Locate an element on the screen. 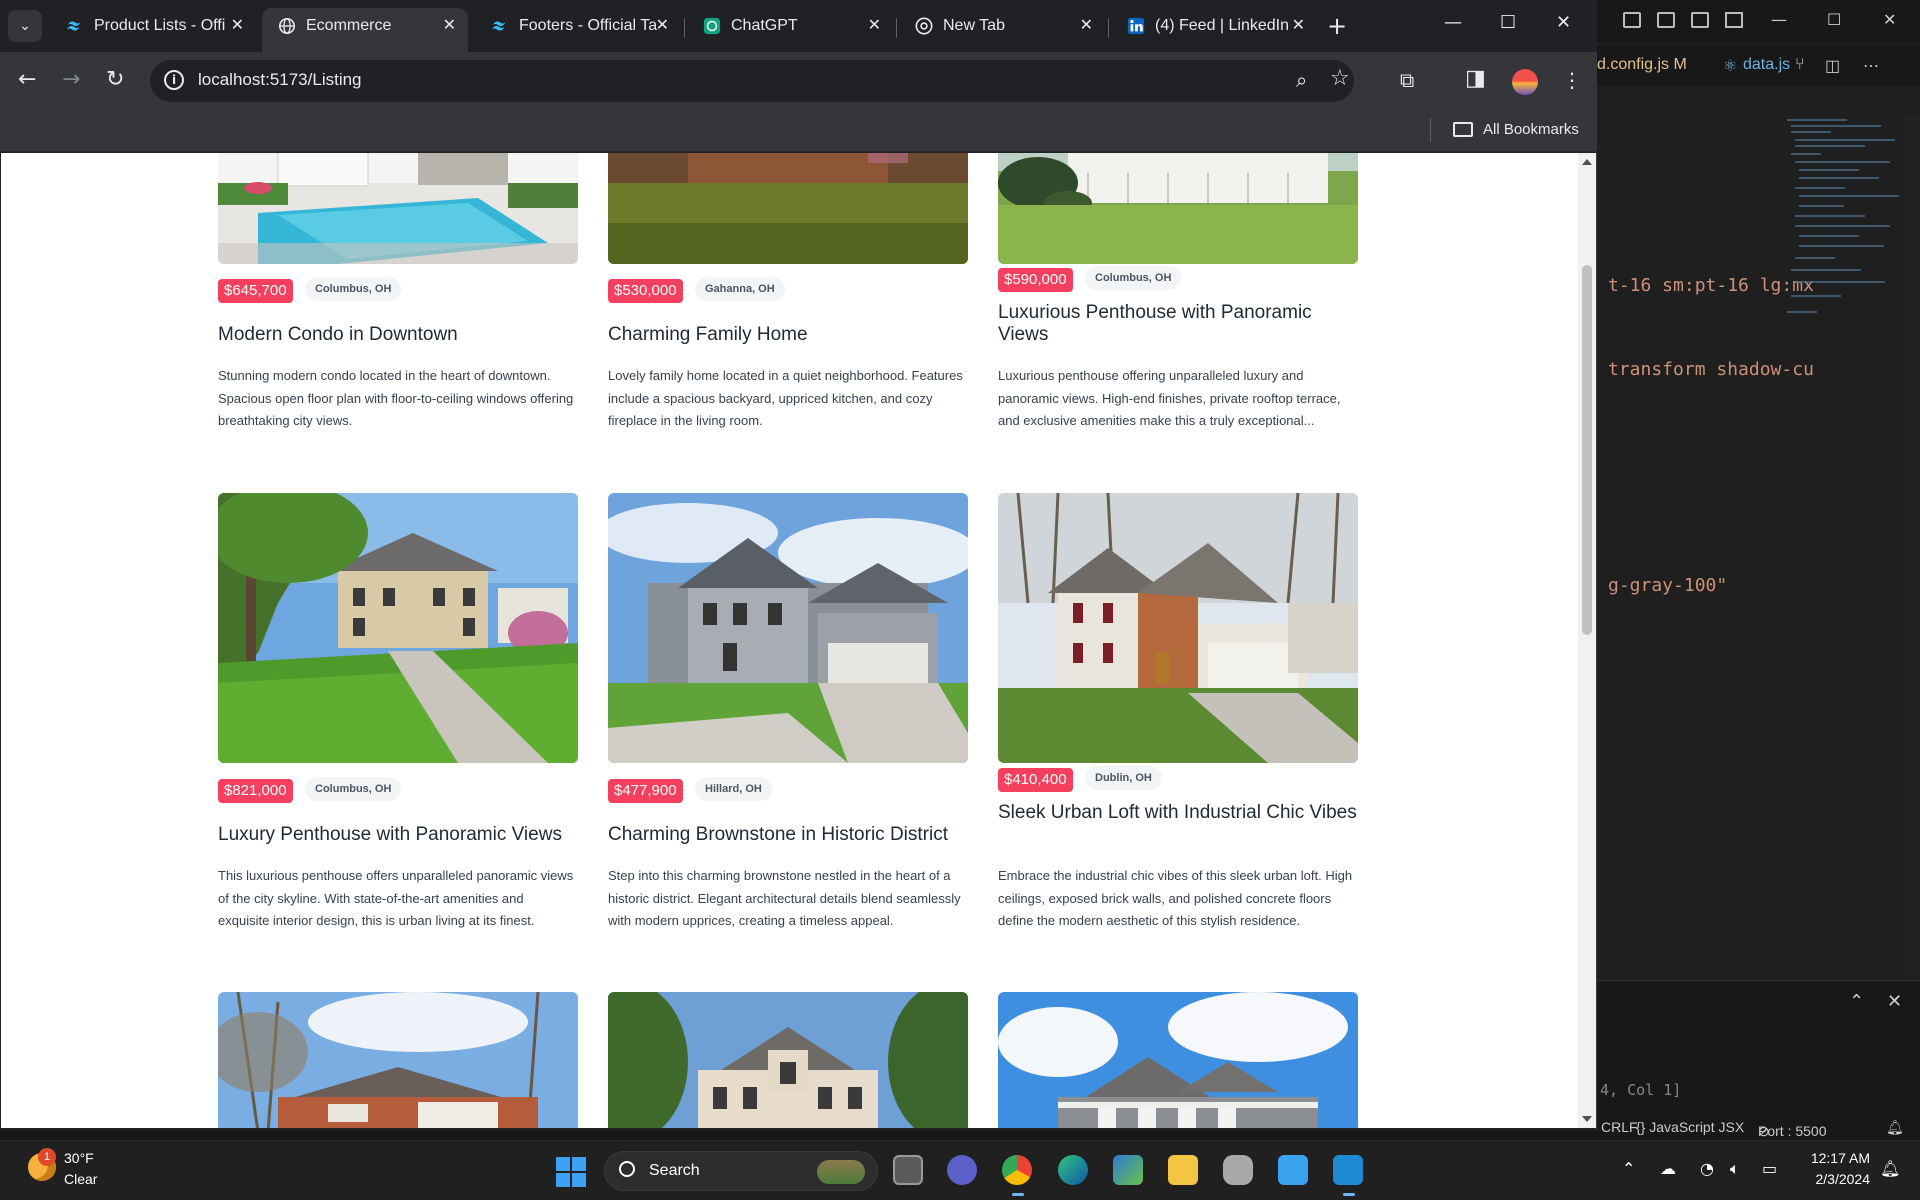 The height and width of the screenshot is (1200, 1920). scrollbar-thumb is located at coordinates (1587, 450).